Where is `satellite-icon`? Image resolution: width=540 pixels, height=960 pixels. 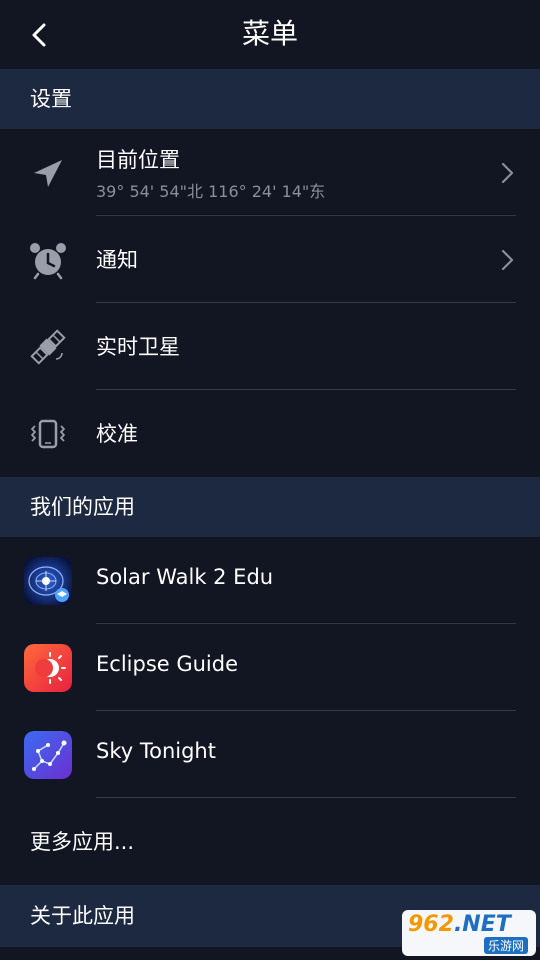 satellite-icon is located at coordinates (48, 347).